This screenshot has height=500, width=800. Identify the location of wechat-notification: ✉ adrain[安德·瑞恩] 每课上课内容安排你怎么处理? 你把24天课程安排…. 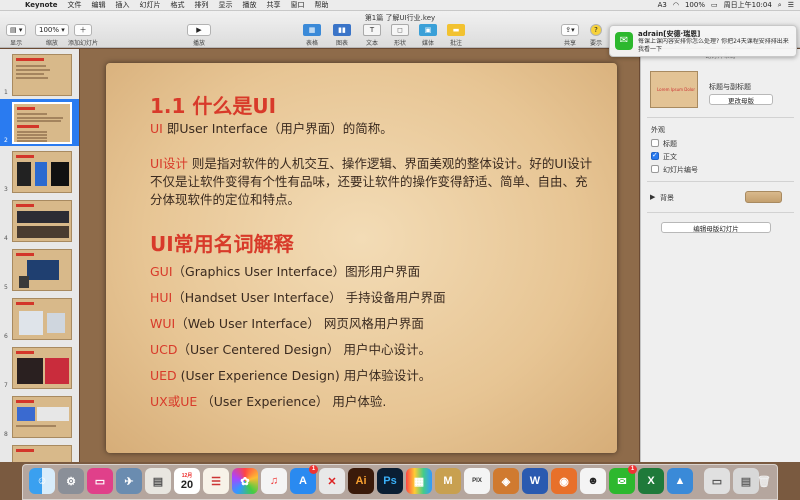
(703, 41).